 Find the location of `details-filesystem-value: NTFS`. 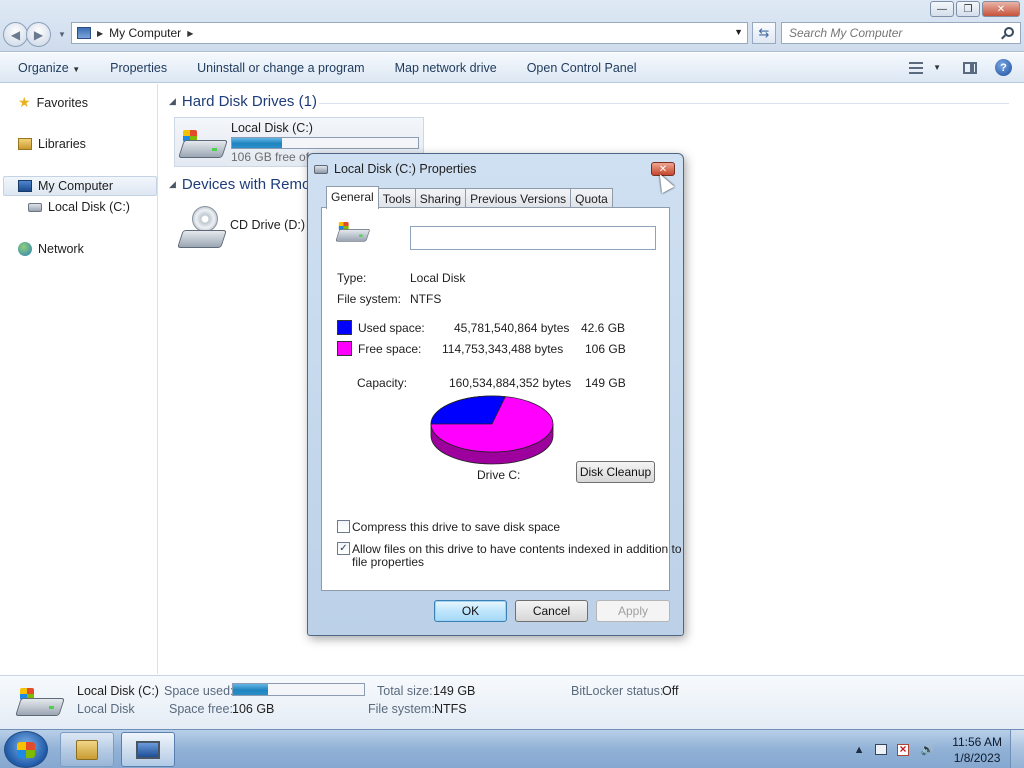

details-filesystem-value: NTFS is located at coordinates (450, 709).